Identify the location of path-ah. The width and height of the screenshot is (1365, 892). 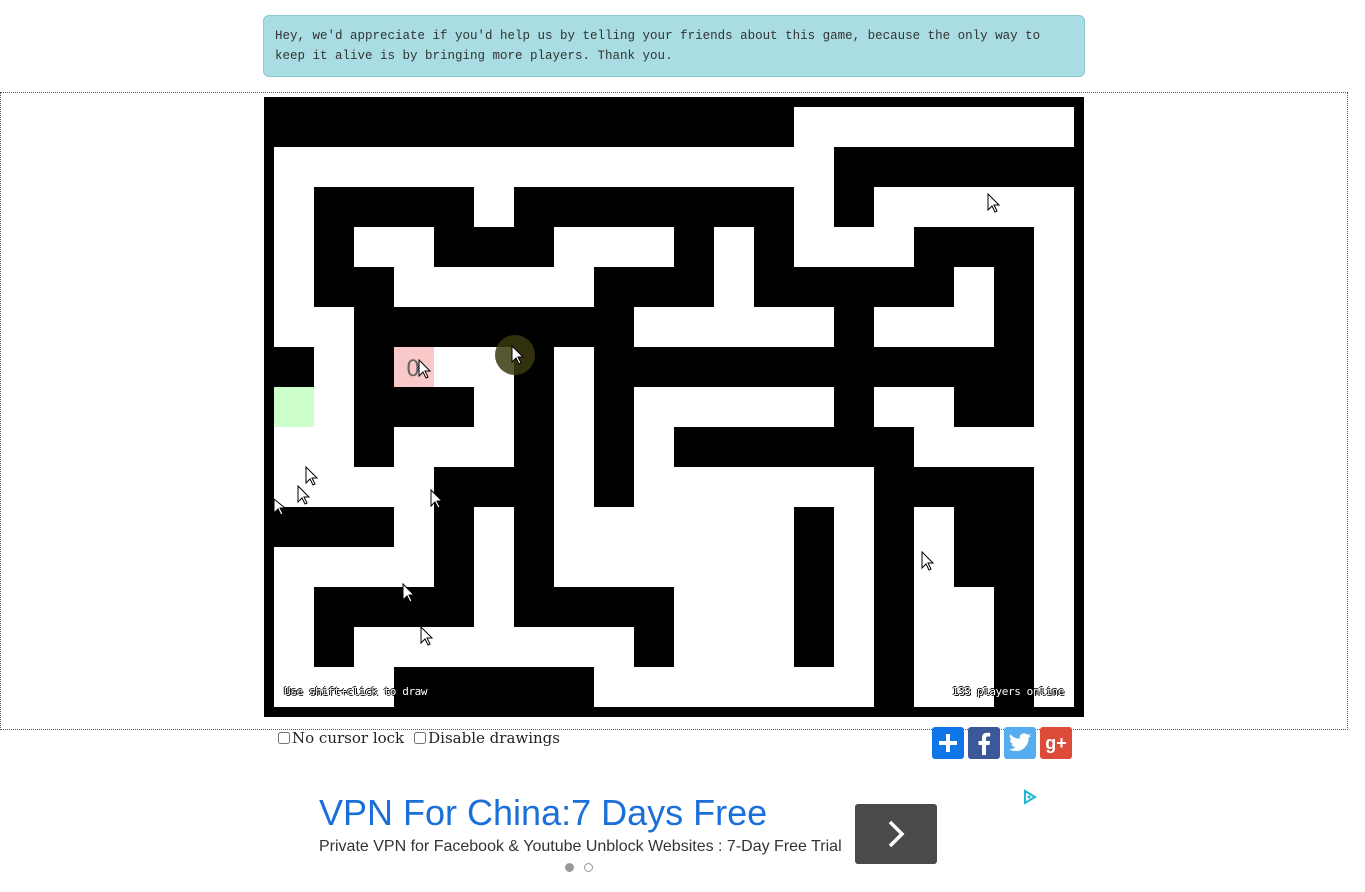
(654, 687).